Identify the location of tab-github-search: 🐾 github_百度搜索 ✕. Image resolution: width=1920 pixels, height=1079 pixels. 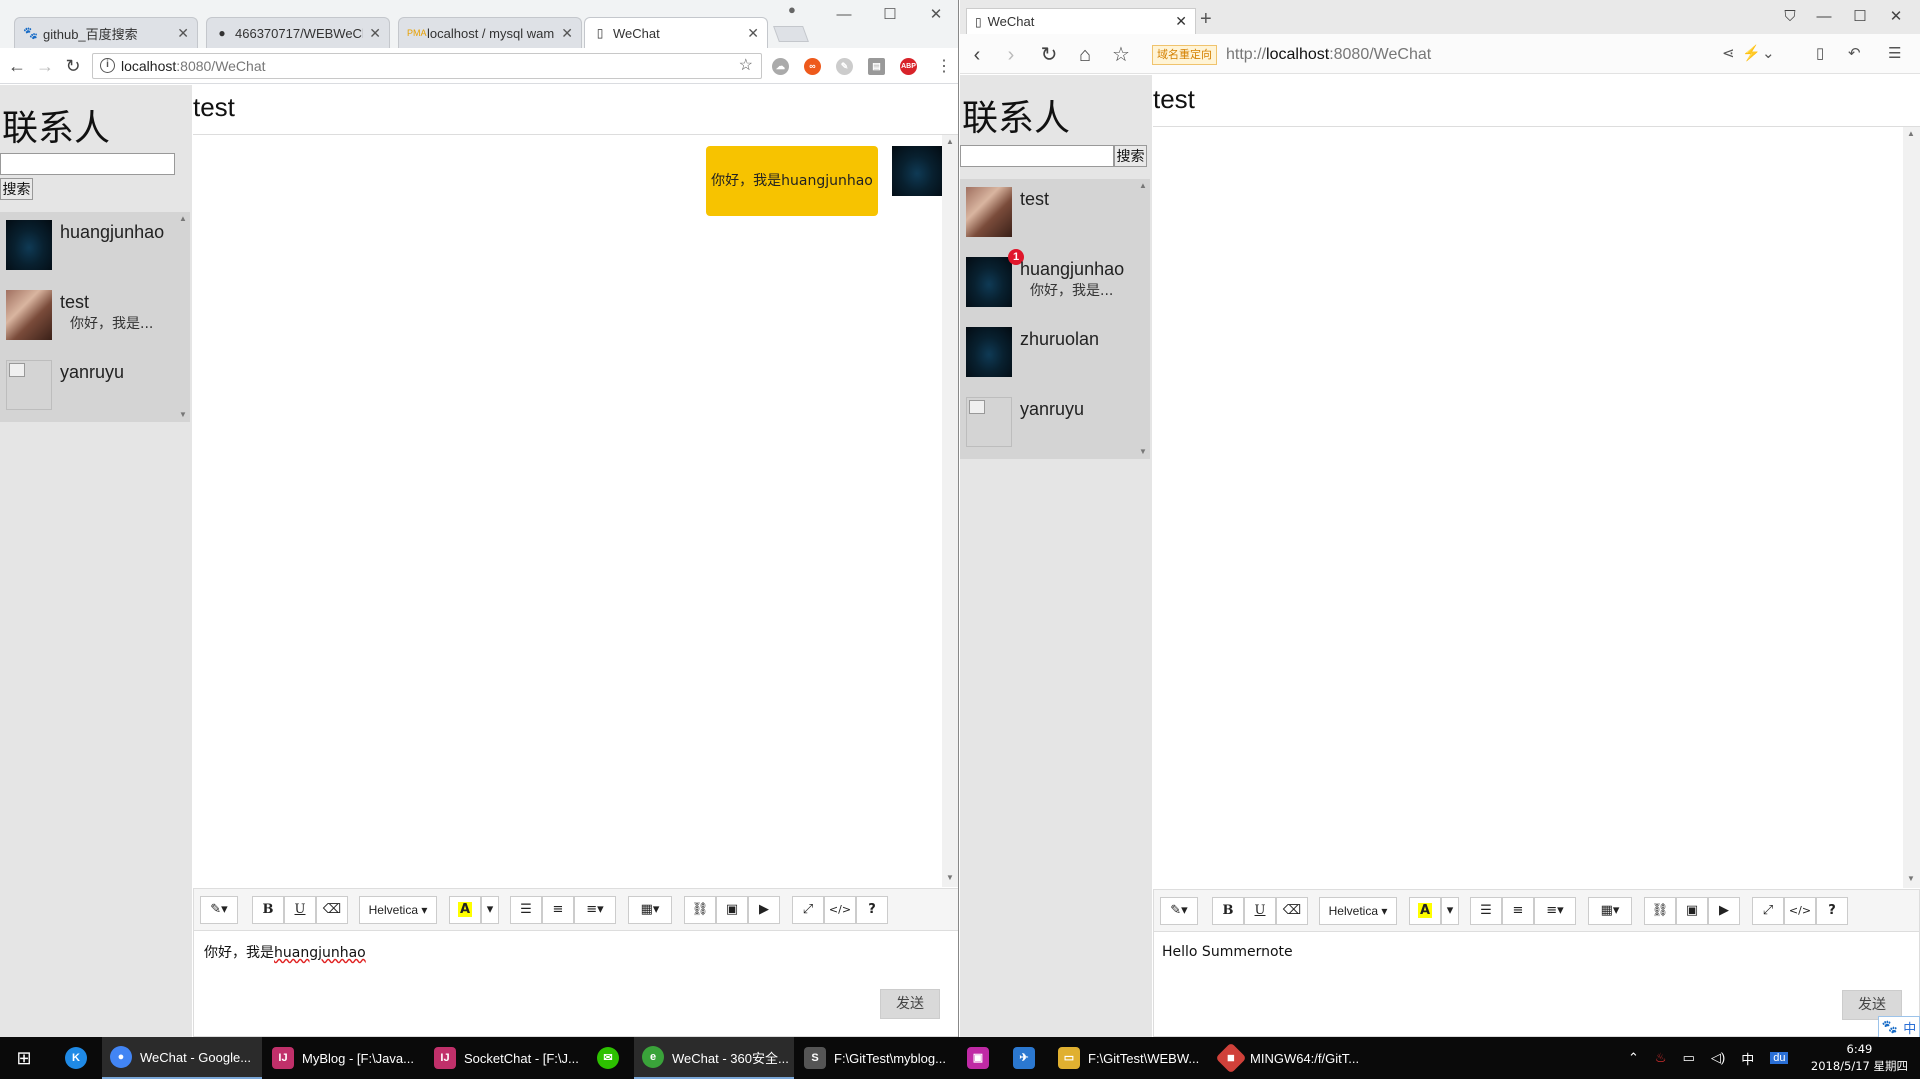
(106, 32).